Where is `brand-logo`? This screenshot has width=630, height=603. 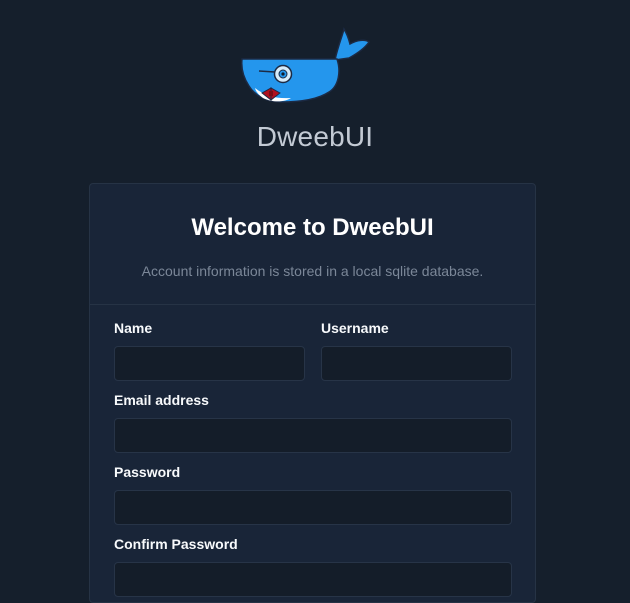 brand-logo is located at coordinates (305, 70).